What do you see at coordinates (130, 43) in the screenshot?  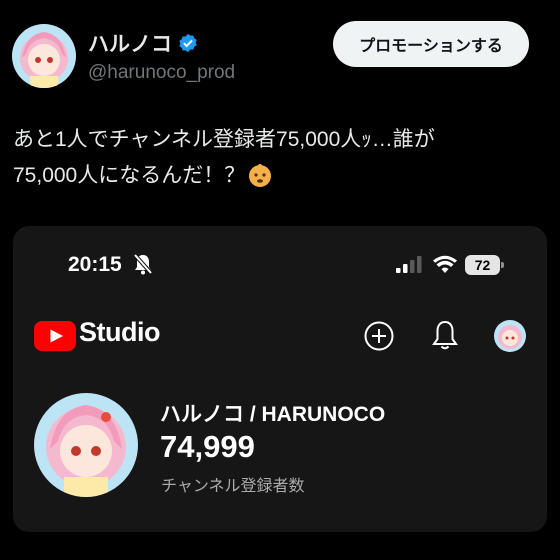 I see `author-name: ハルノコ` at bounding box center [130, 43].